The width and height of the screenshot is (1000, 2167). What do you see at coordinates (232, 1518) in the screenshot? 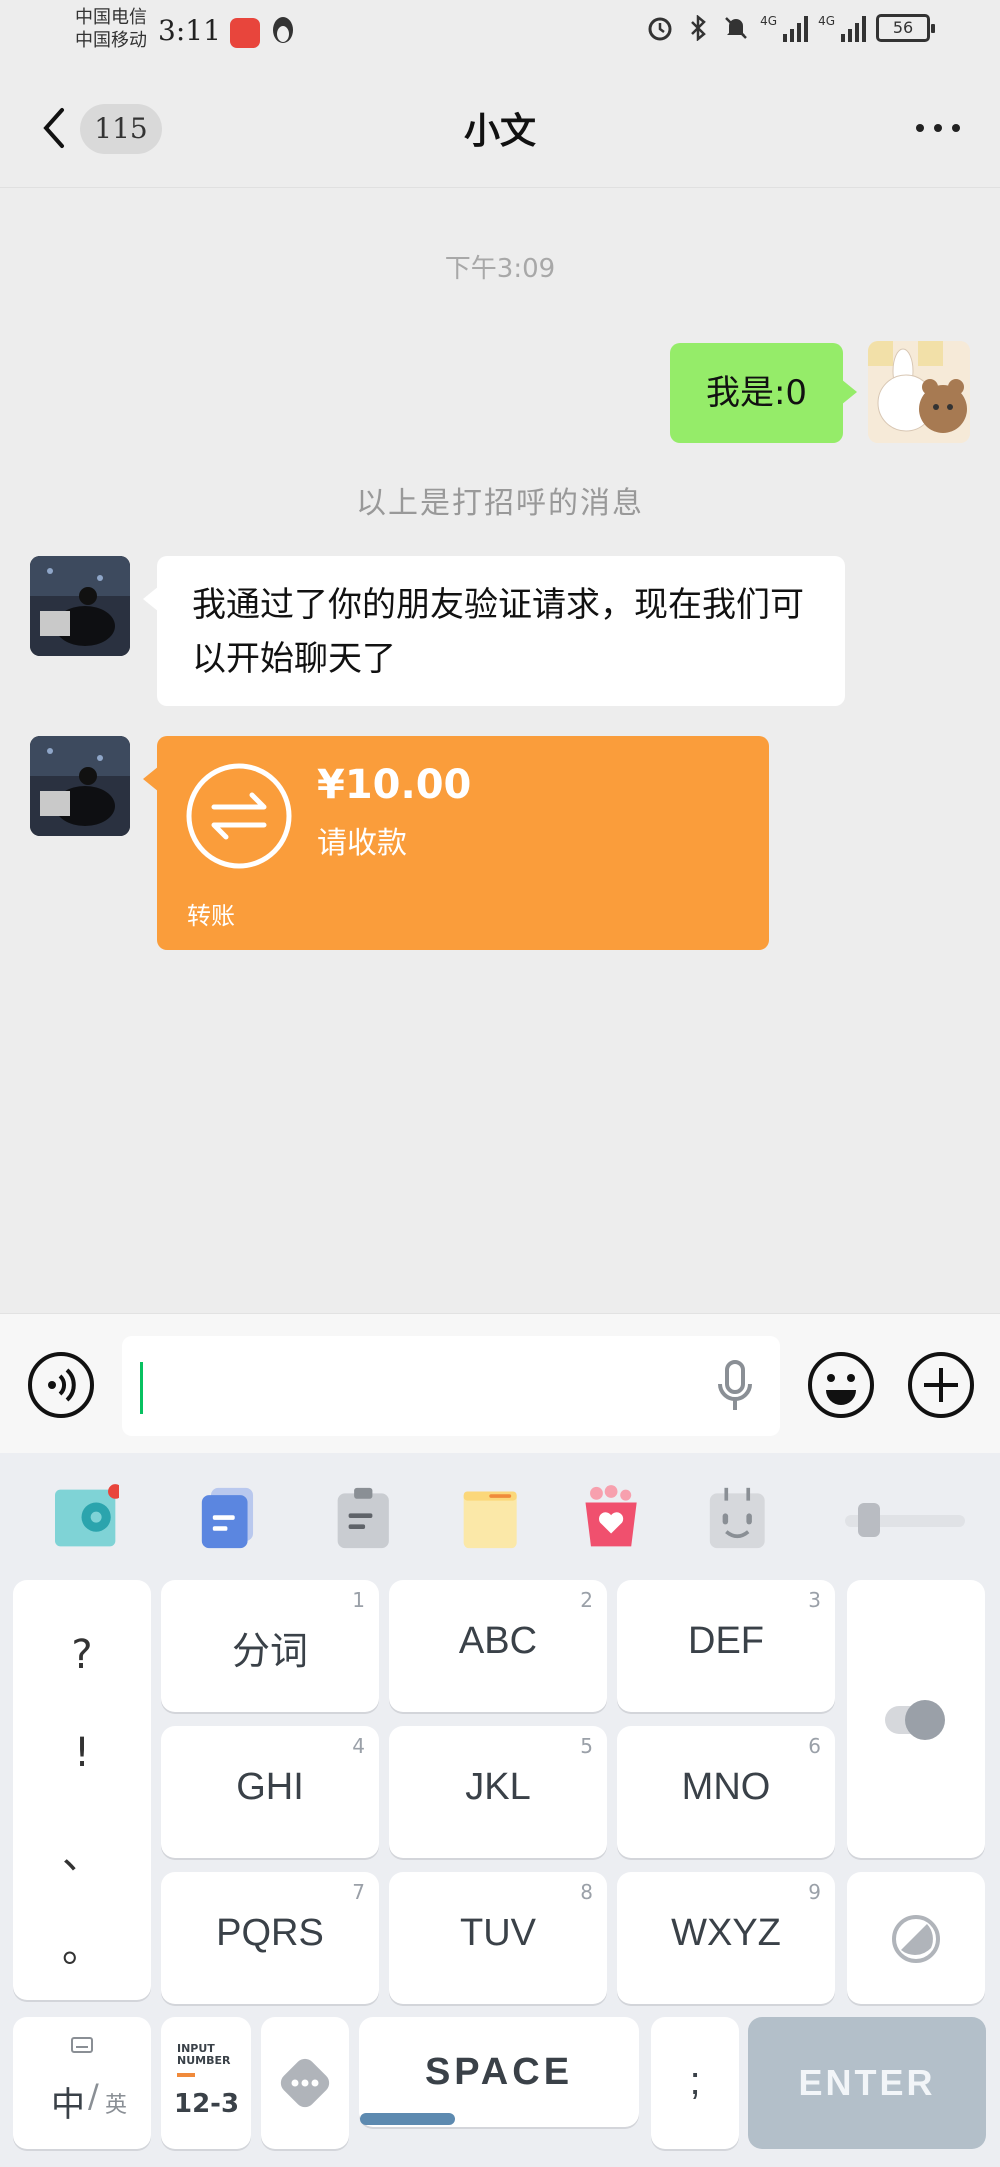
I see `clipboard-doc-icon` at bounding box center [232, 1518].